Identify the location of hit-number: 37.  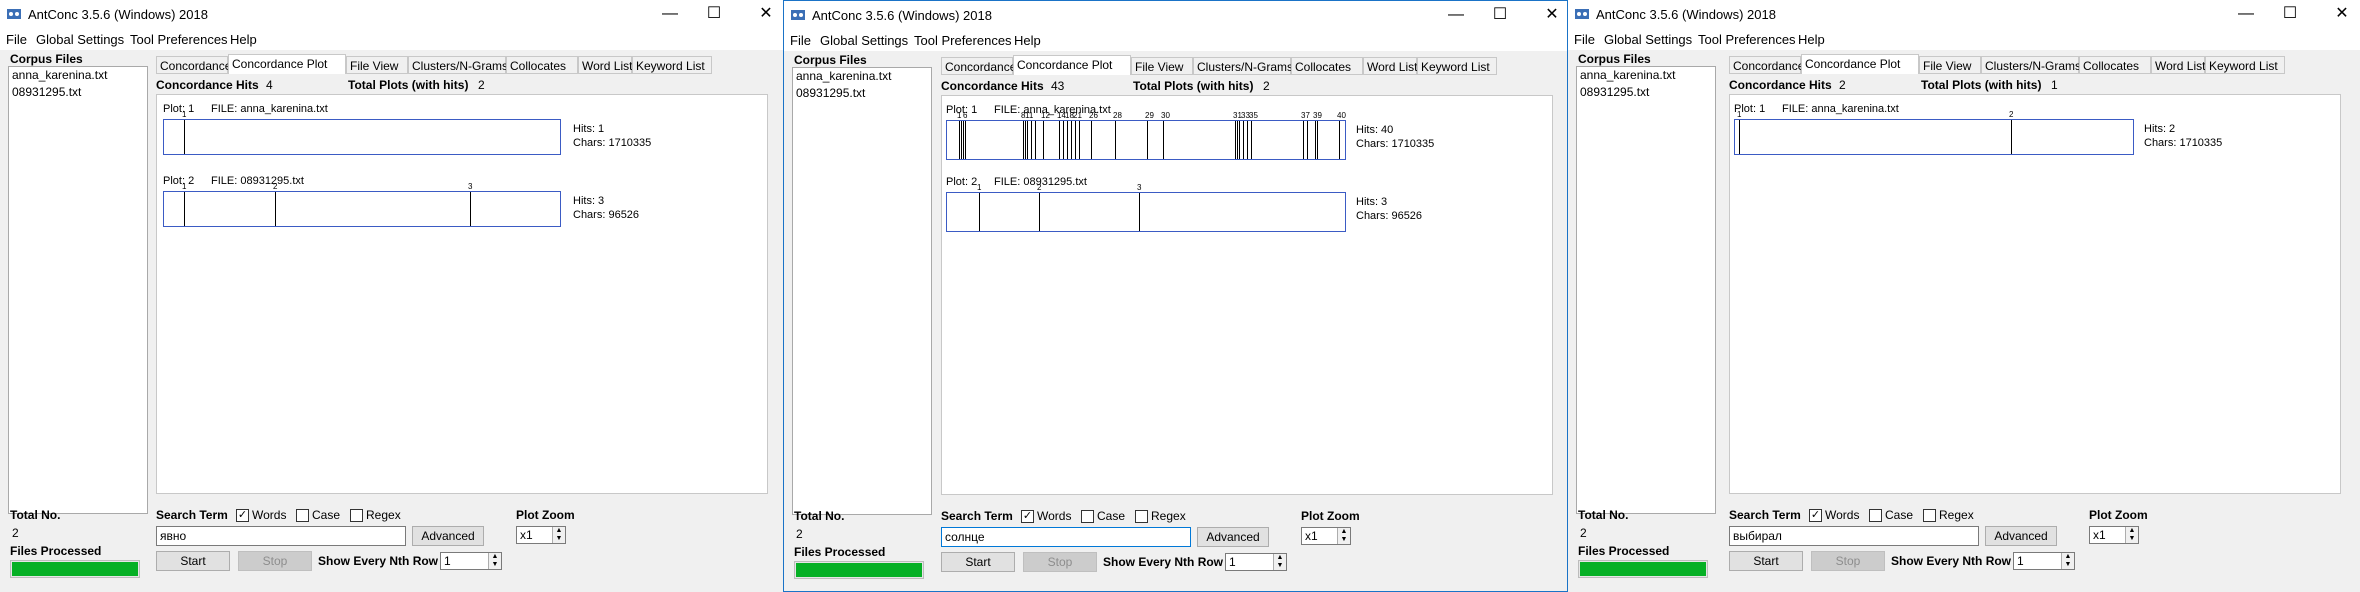
(1305, 115).